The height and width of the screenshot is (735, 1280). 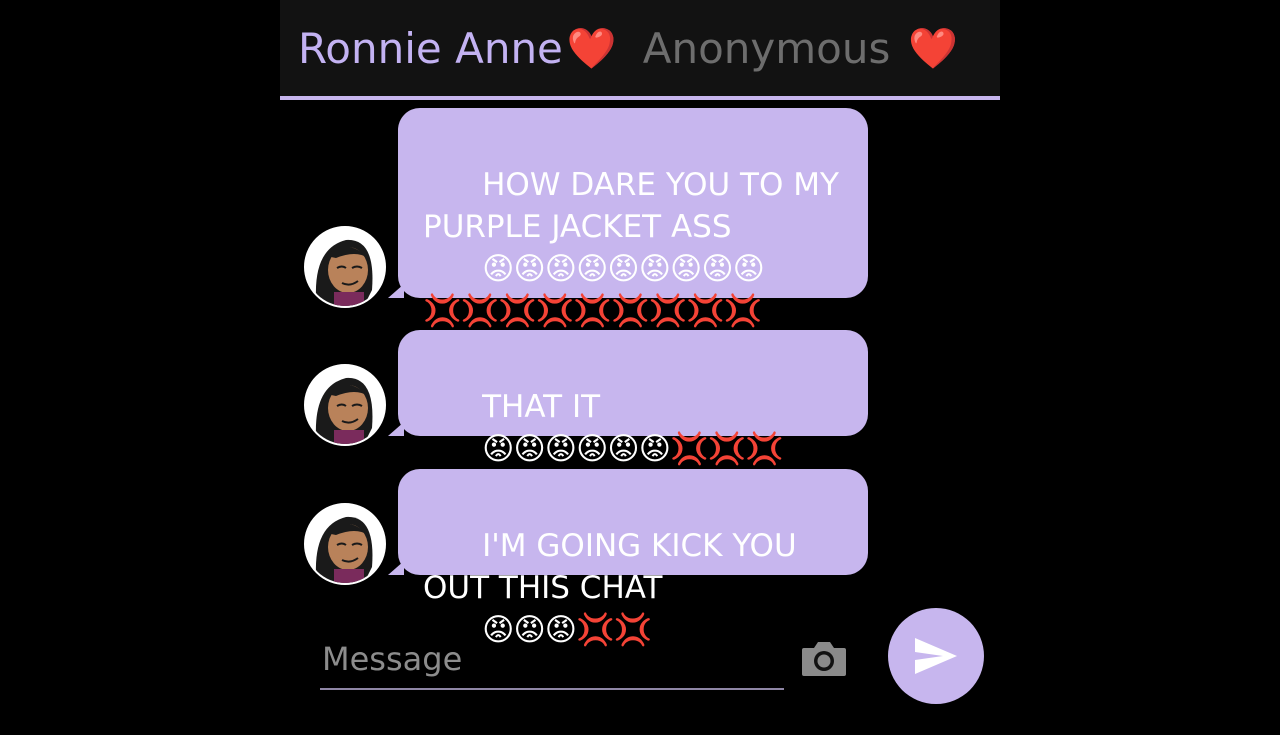 I want to click on message-composer, so click(x=552, y=660).